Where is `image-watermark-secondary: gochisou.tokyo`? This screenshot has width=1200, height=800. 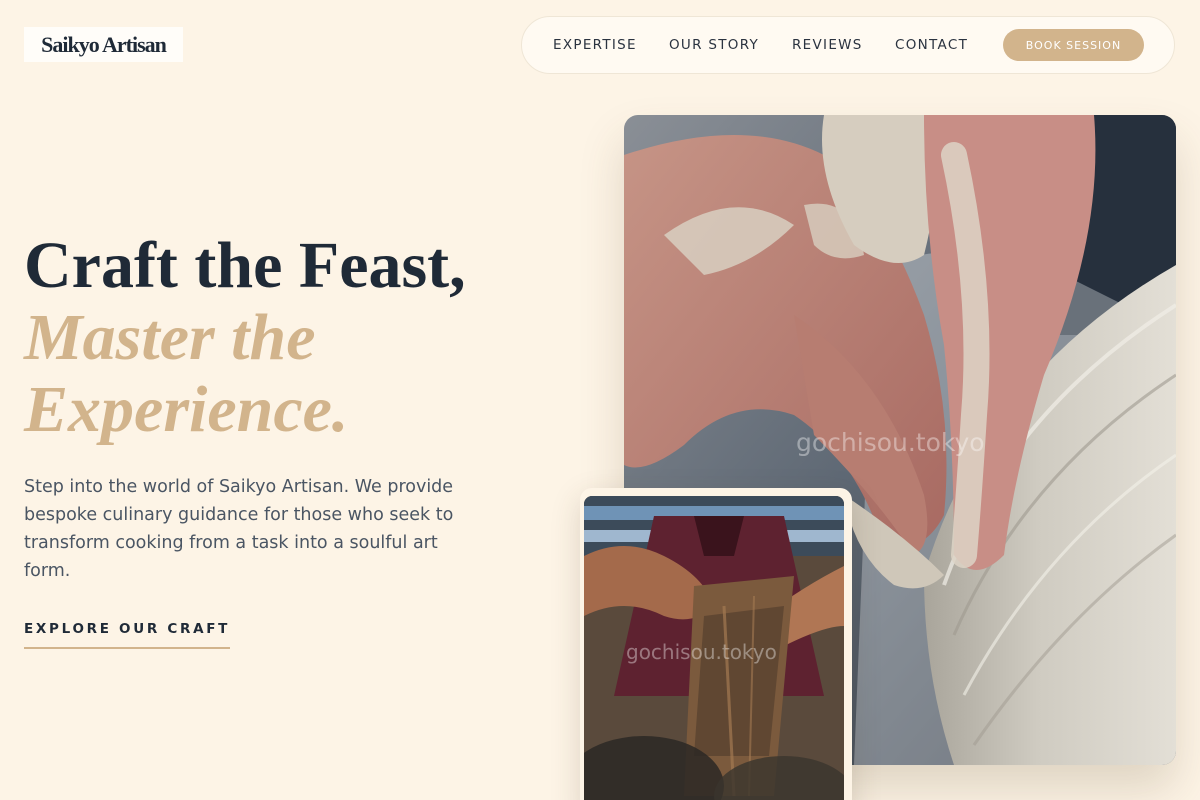 image-watermark-secondary: gochisou.tokyo is located at coordinates (701, 652).